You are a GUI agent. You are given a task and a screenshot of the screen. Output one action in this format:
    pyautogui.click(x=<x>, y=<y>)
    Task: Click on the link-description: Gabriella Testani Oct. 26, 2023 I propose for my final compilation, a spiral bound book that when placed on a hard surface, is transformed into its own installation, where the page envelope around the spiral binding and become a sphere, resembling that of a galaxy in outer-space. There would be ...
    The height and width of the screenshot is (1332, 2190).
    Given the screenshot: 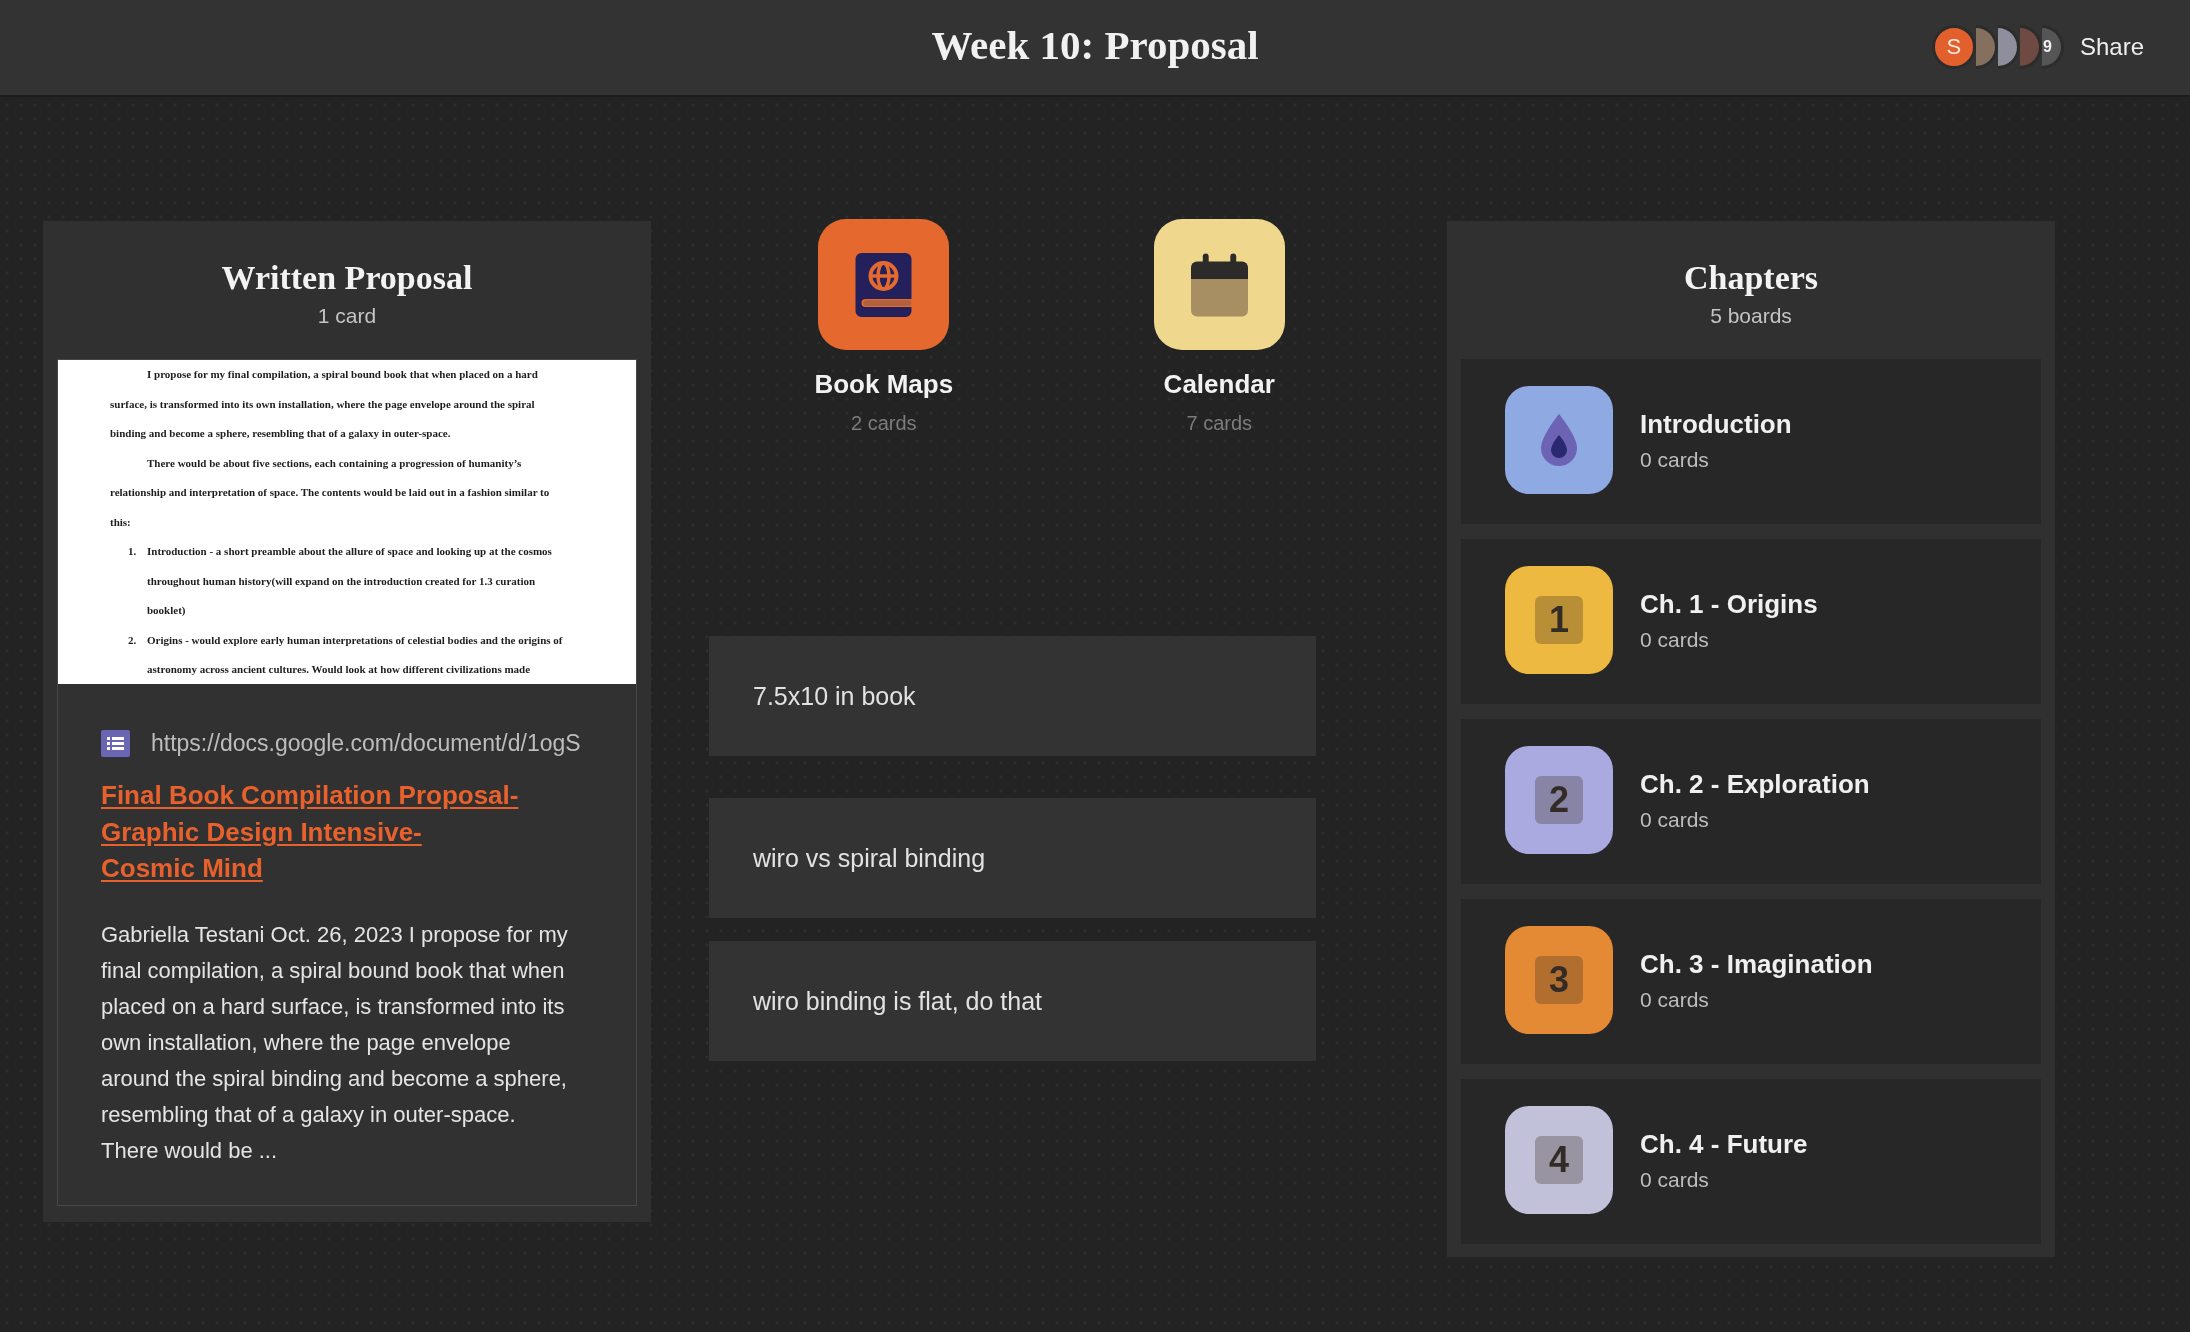 What is the action you would take?
    pyautogui.click(x=335, y=1042)
    